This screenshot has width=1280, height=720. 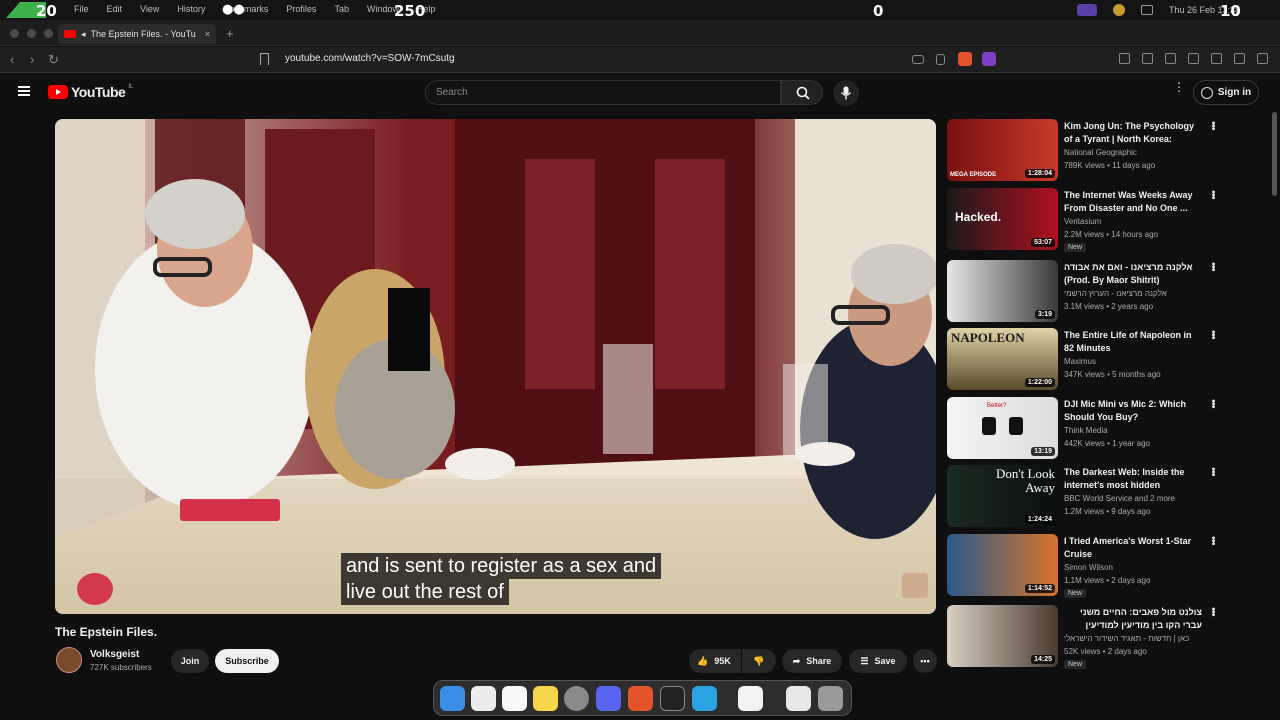 I want to click on media-icon, so click(x=1147, y=58).